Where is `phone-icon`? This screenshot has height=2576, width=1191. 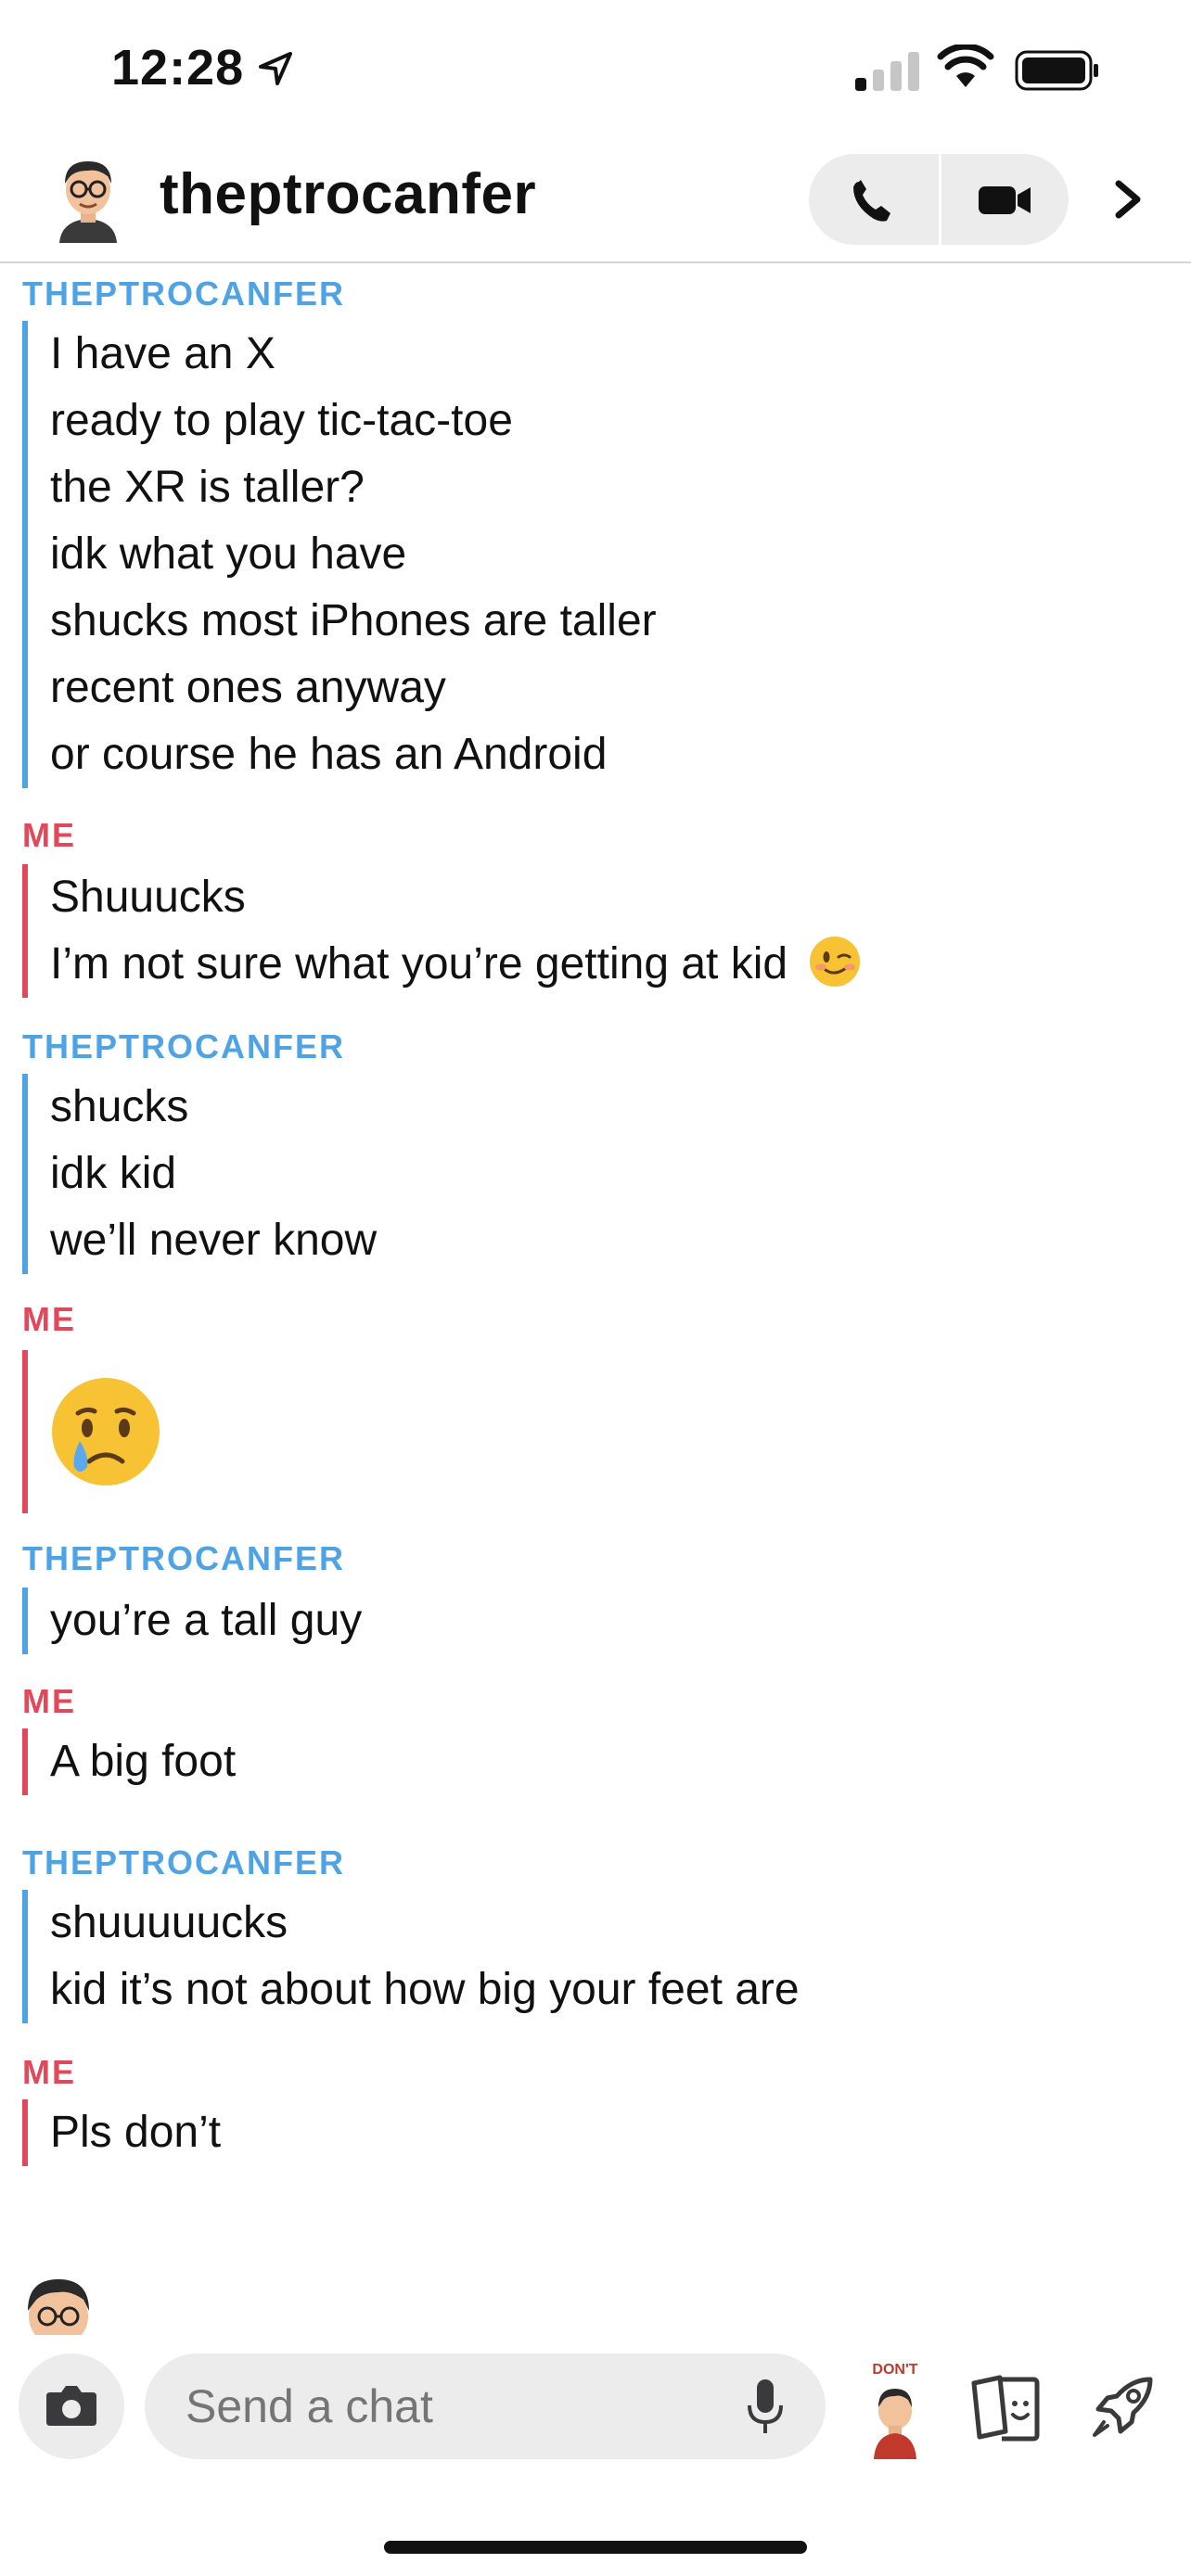 phone-icon is located at coordinates (871, 201).